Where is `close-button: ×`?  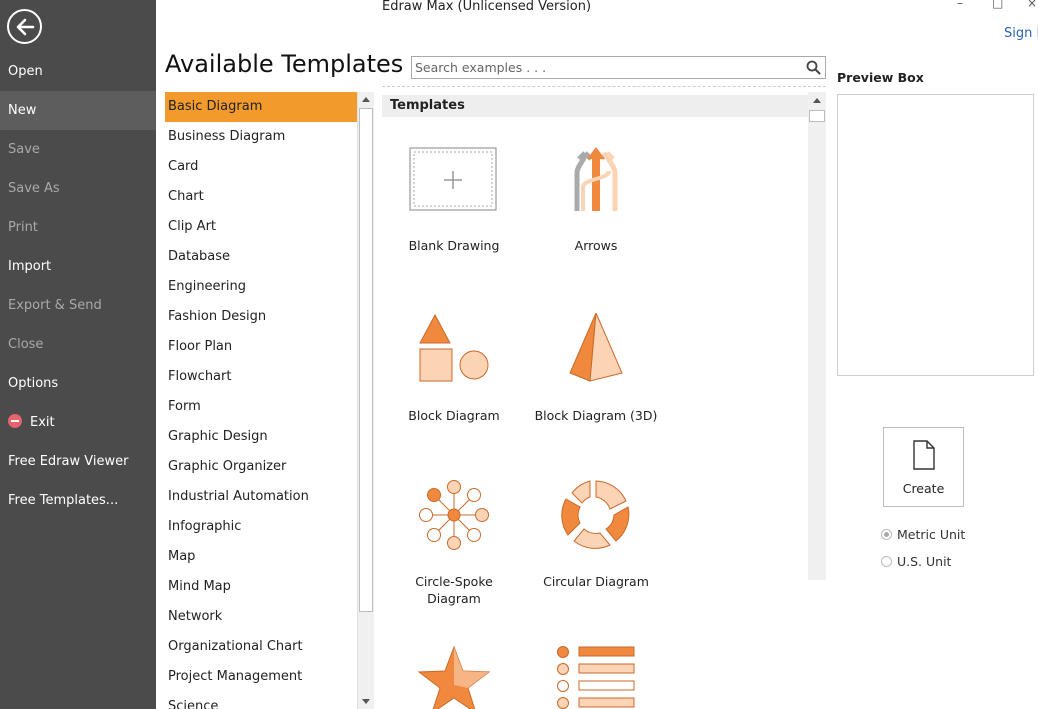
close-button: × is located at coordinates (1032, 5).